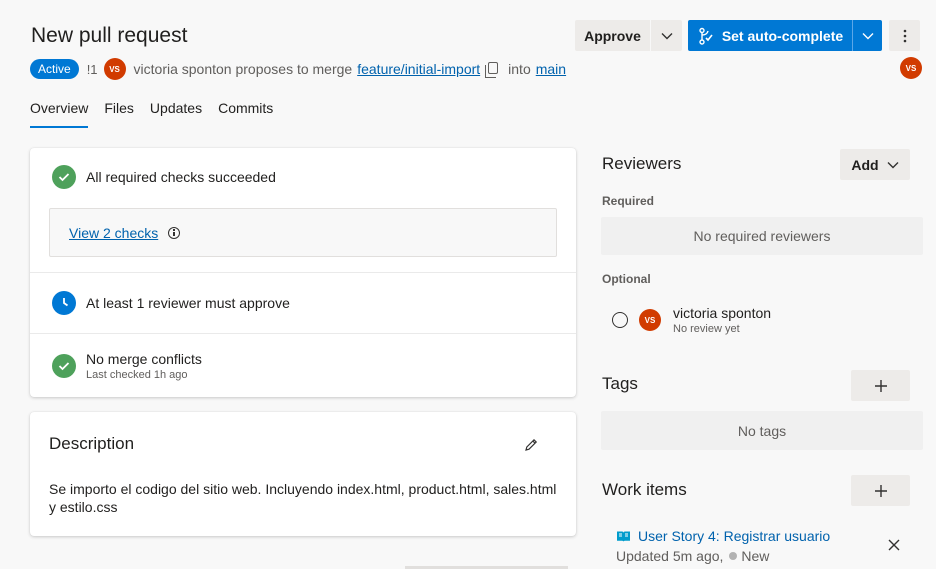 The image size is (936, 569). Describe the element at coordinates (109, 35) in the screenshot. I see `page-title: New pull request` at that location.